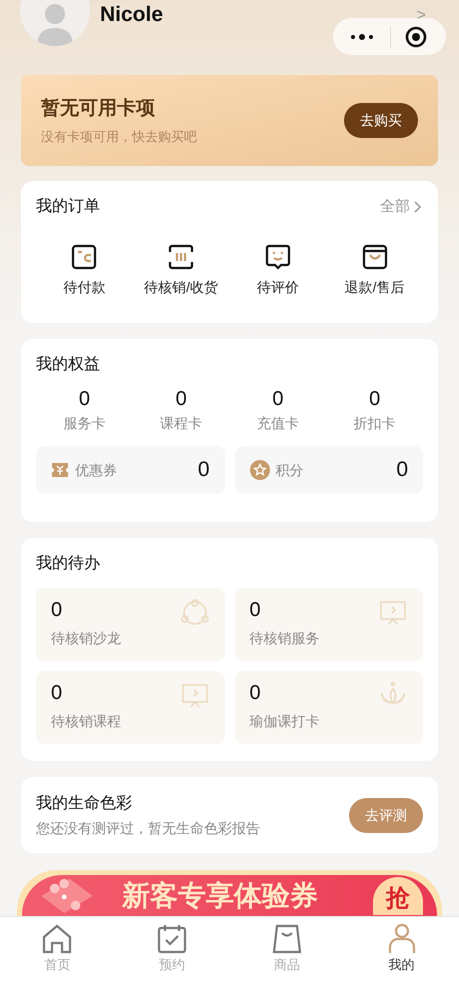 Image resolution: width=459 pixels, height=981 pixels. What do you see at coordinates (84, 257) in the screenshot?
I see `wallet-icon` at bounding box center [84, 257].